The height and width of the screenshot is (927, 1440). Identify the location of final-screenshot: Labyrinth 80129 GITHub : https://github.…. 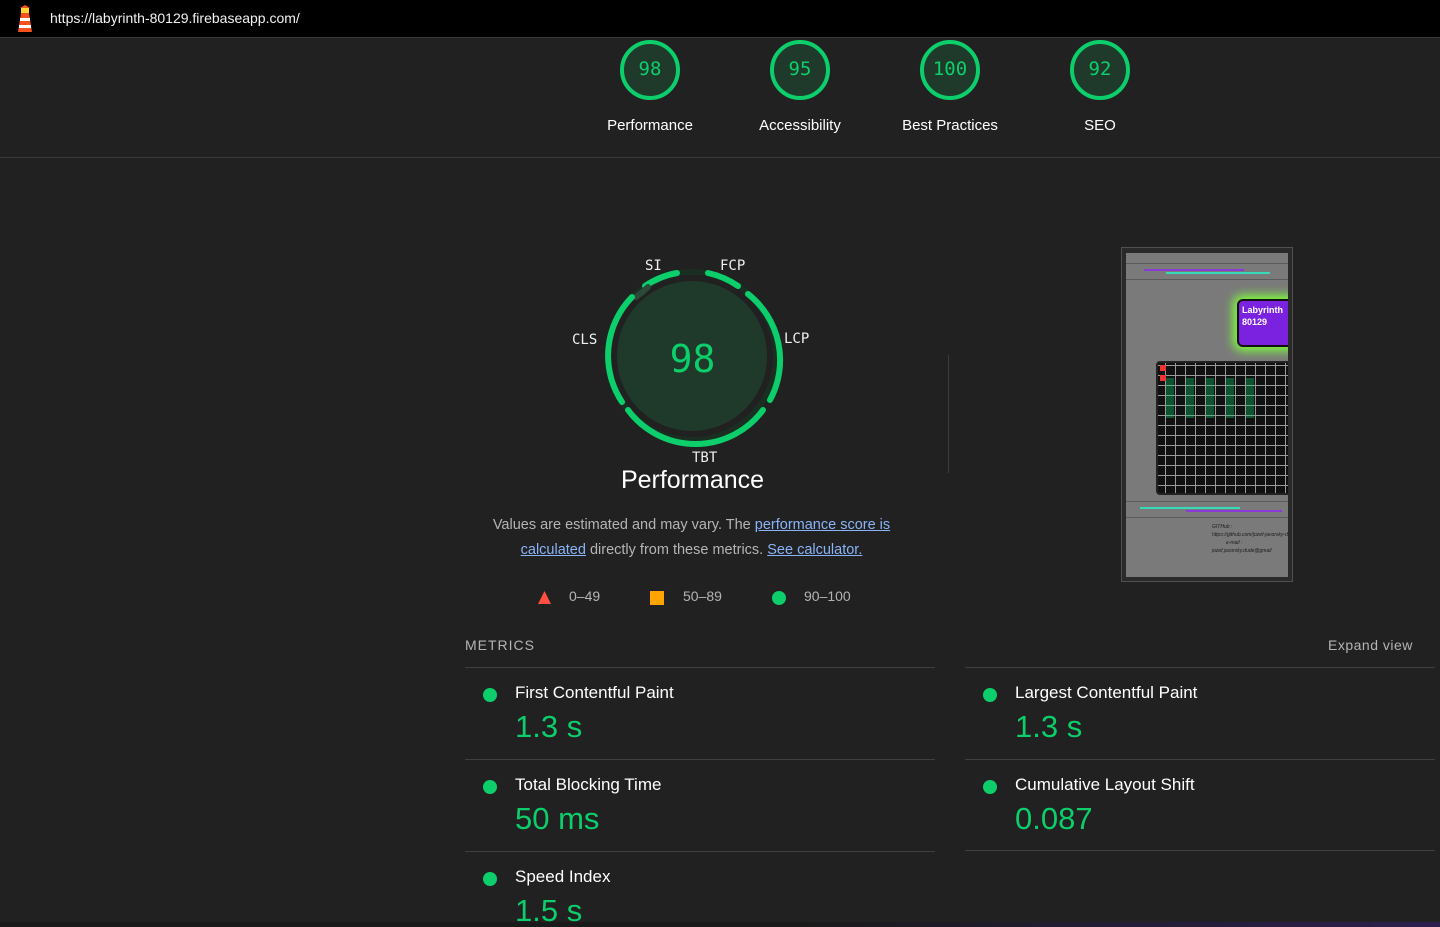
(1207, 414).